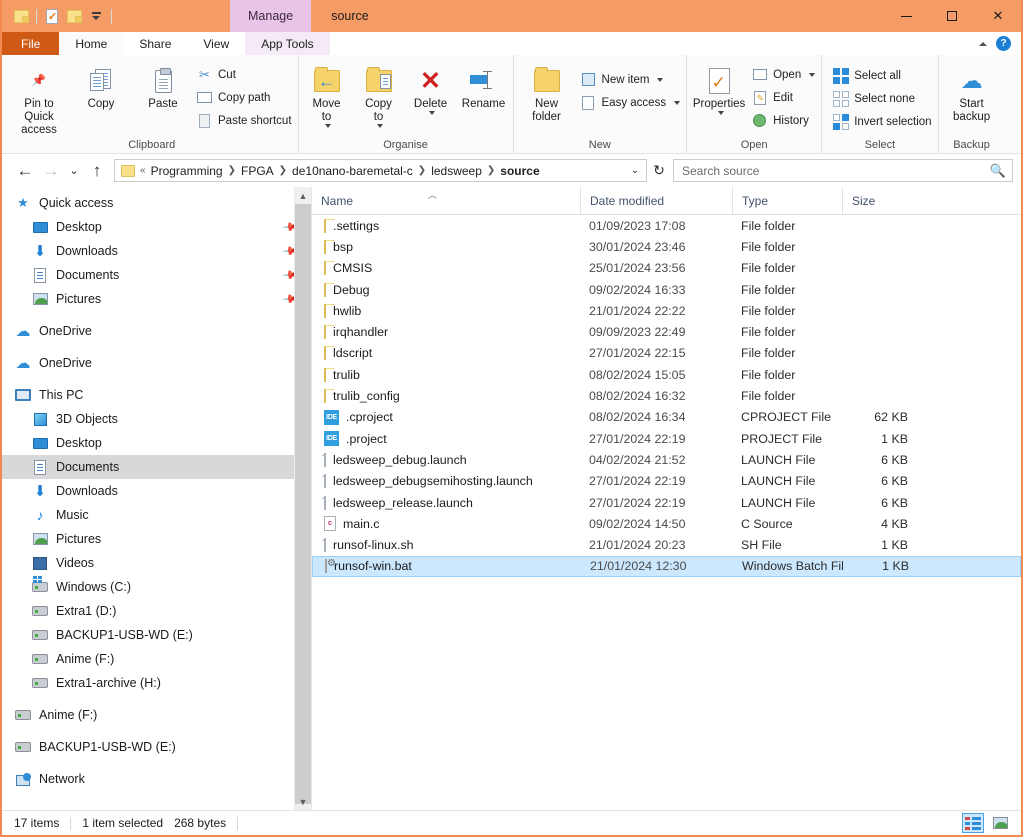 This screenshot has width=1023, height=837. I want to click on up-button: ↑, so click(97, 171).